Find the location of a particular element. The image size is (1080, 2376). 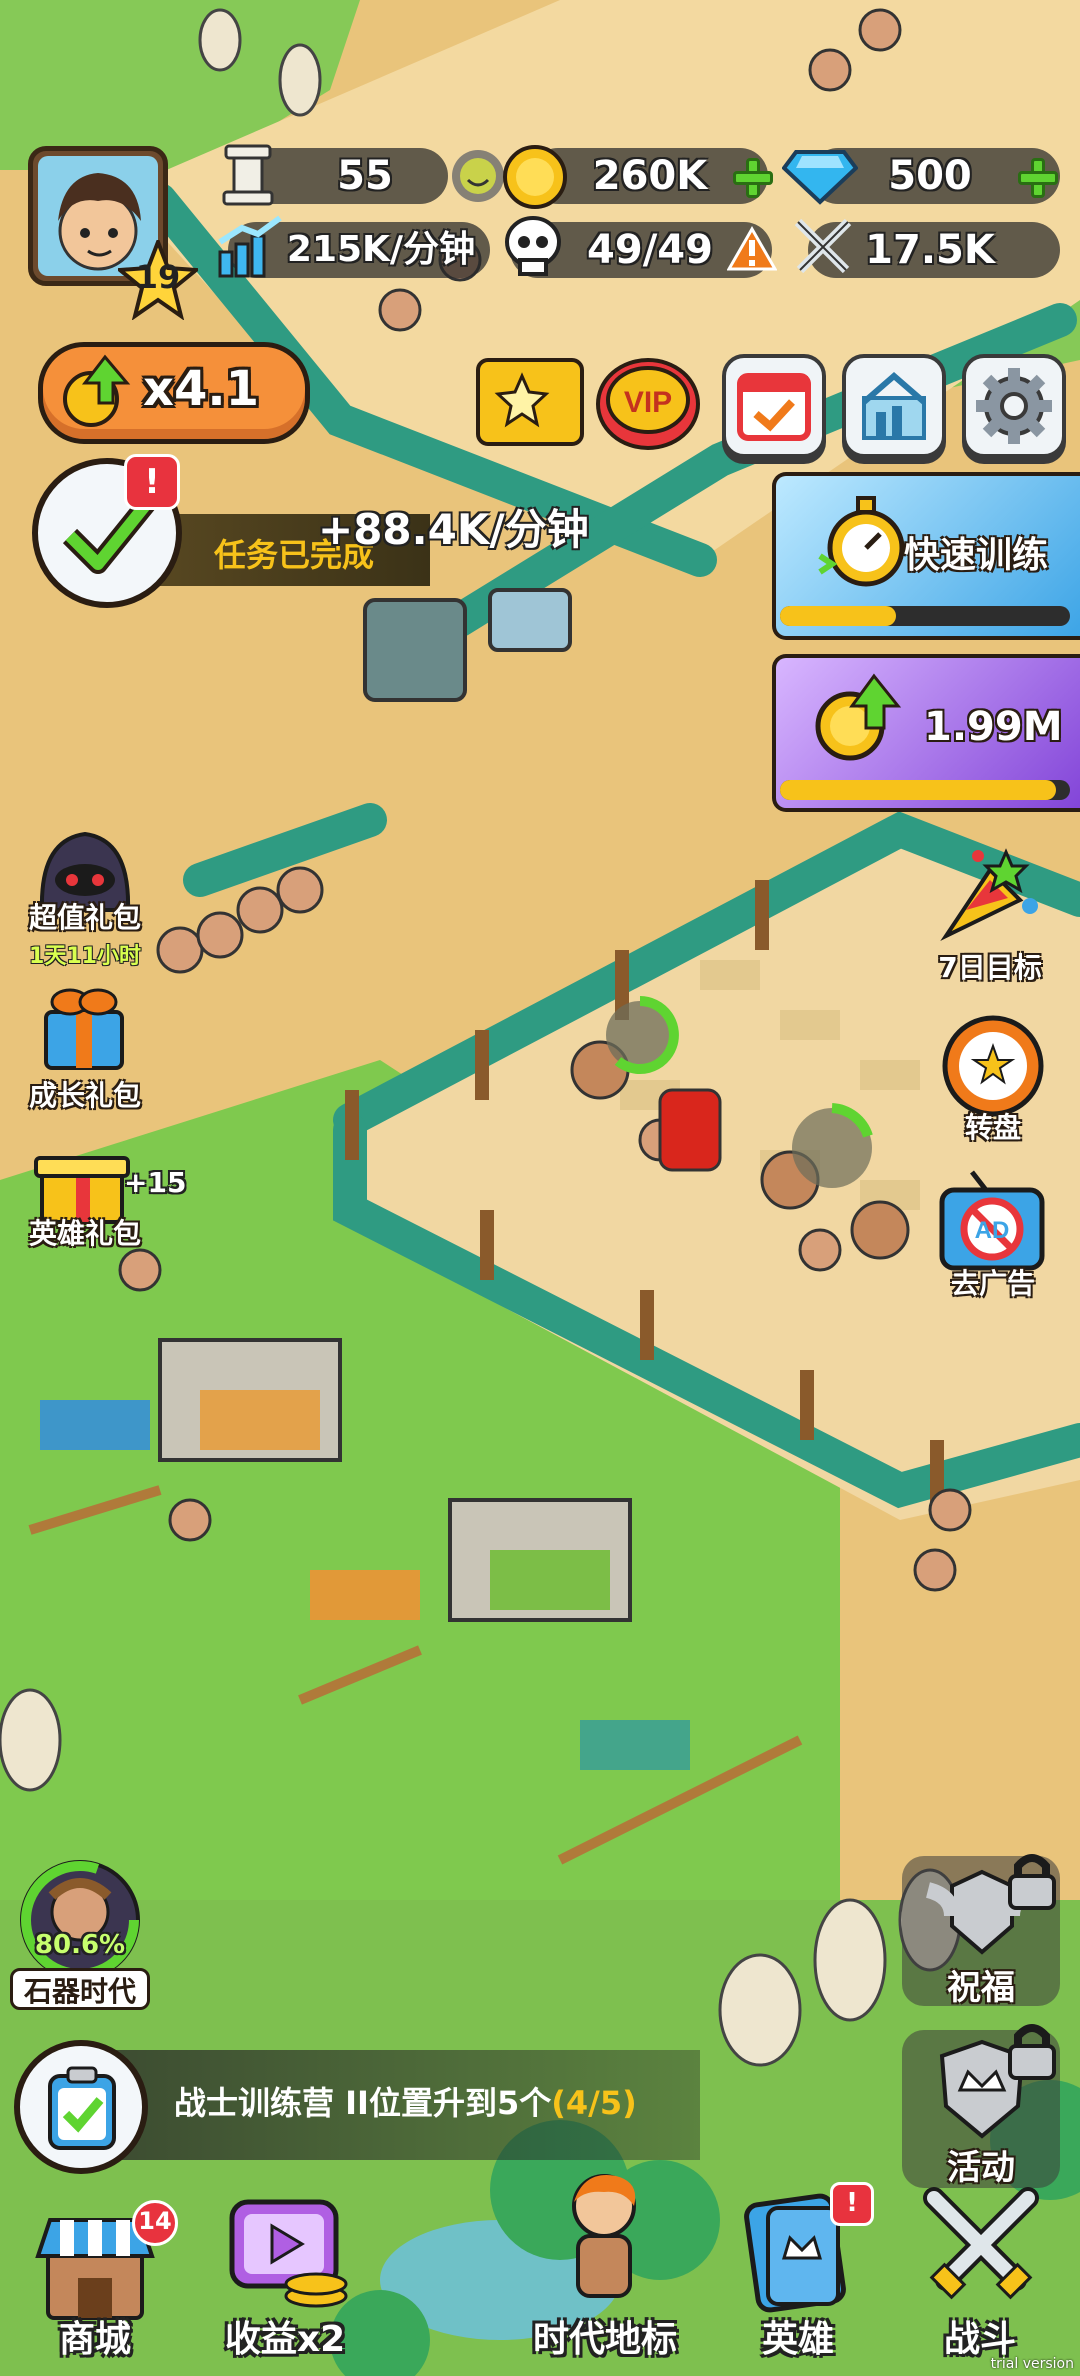

hero-pack-button: +15 英雄礼包 is located at coordinates (103, 1197).